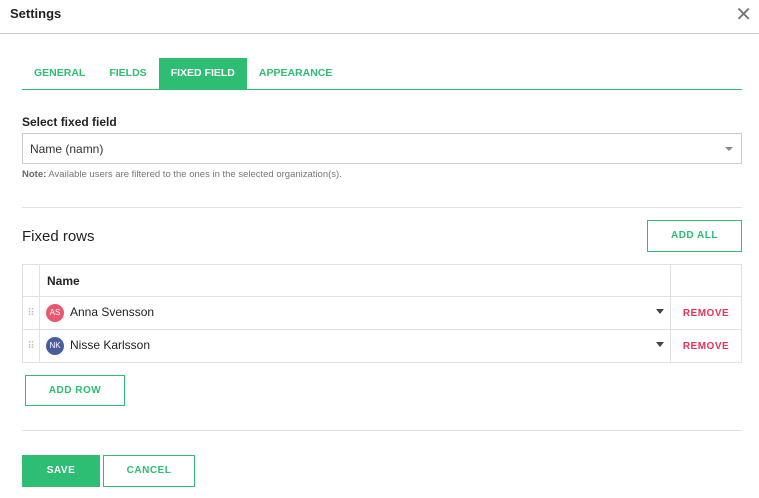 This screenshot has width=759, height=498. What do you see at coordinates (355, 346) in the screenshot?
I see `user-select: NK Nisse Karlsson` at bounding box center [355, 346].